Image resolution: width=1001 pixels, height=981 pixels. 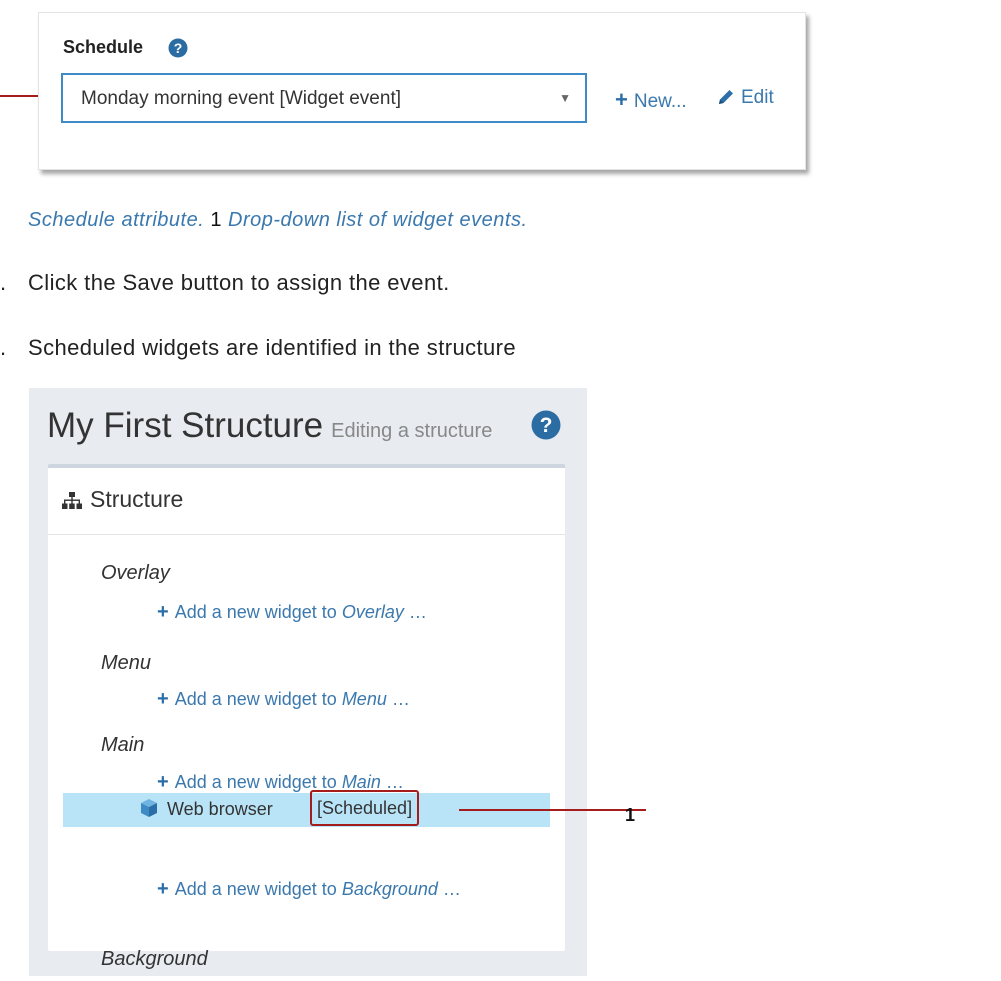 What do you see at coordinates (149, 810) in the screenshot?
I see `cube-icon` at bounding box center [149, 810].